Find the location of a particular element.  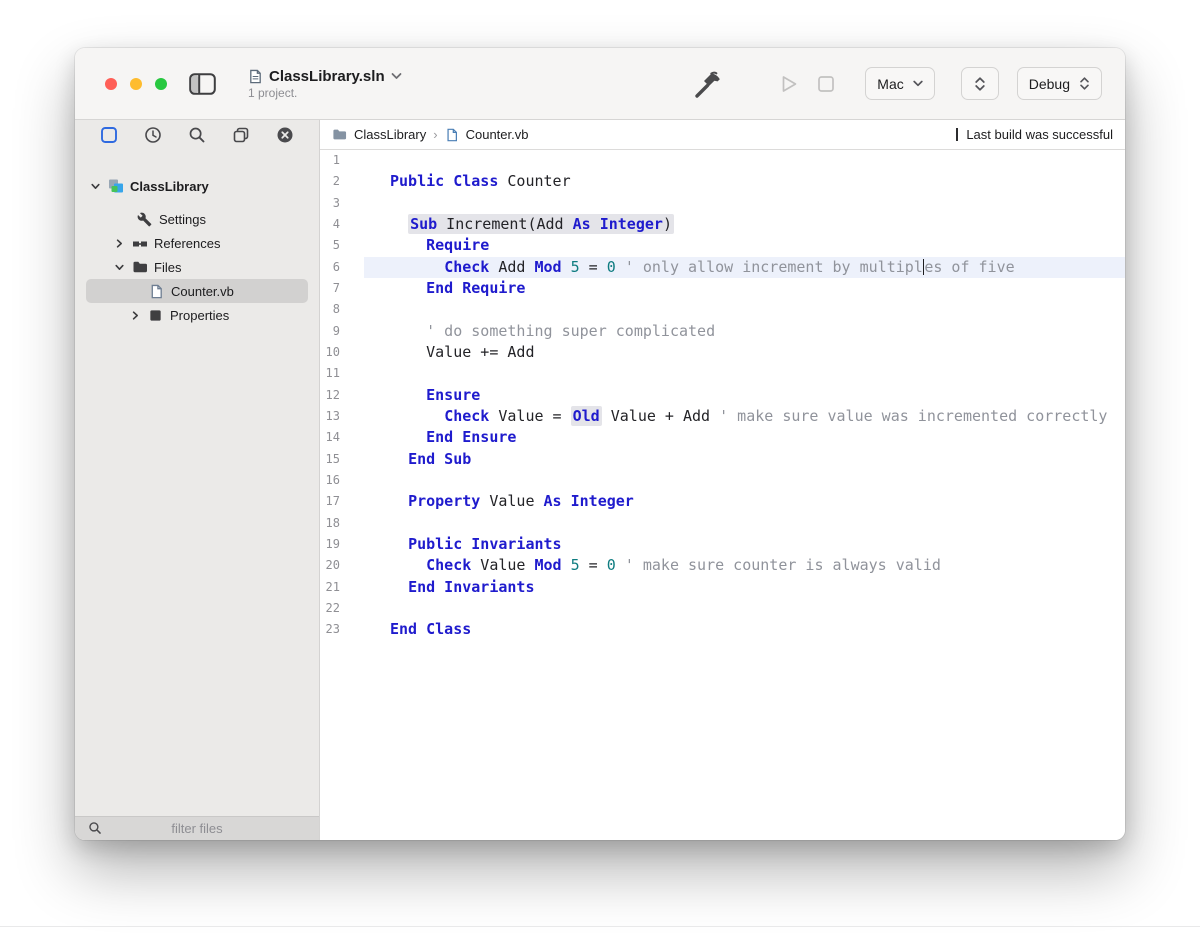

code-token: End Invariants is located at coordinates (471, 587).